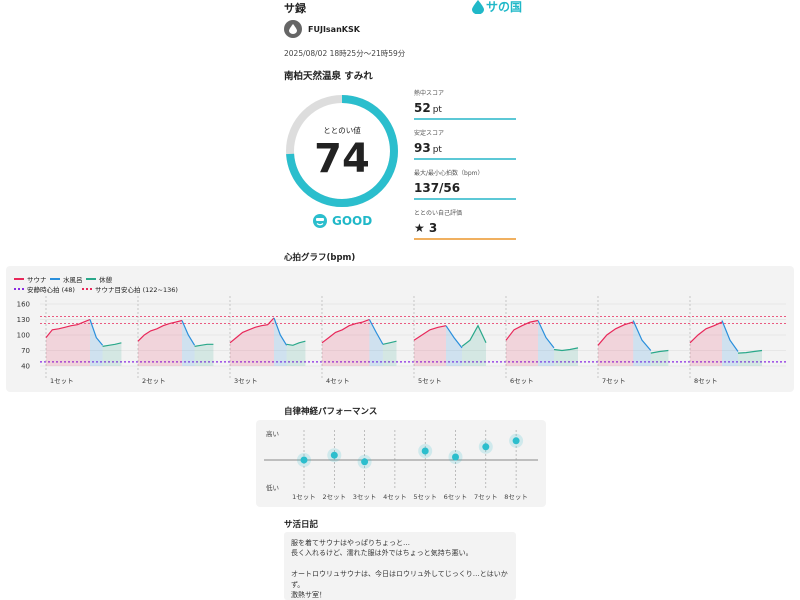 Image resolution: width=800 pixels, height=600 pixels. Describe the element at coordinates (331, 412) in the screenshot. I see `autonomic-title: 自律神経パフォーマンス` at that location.